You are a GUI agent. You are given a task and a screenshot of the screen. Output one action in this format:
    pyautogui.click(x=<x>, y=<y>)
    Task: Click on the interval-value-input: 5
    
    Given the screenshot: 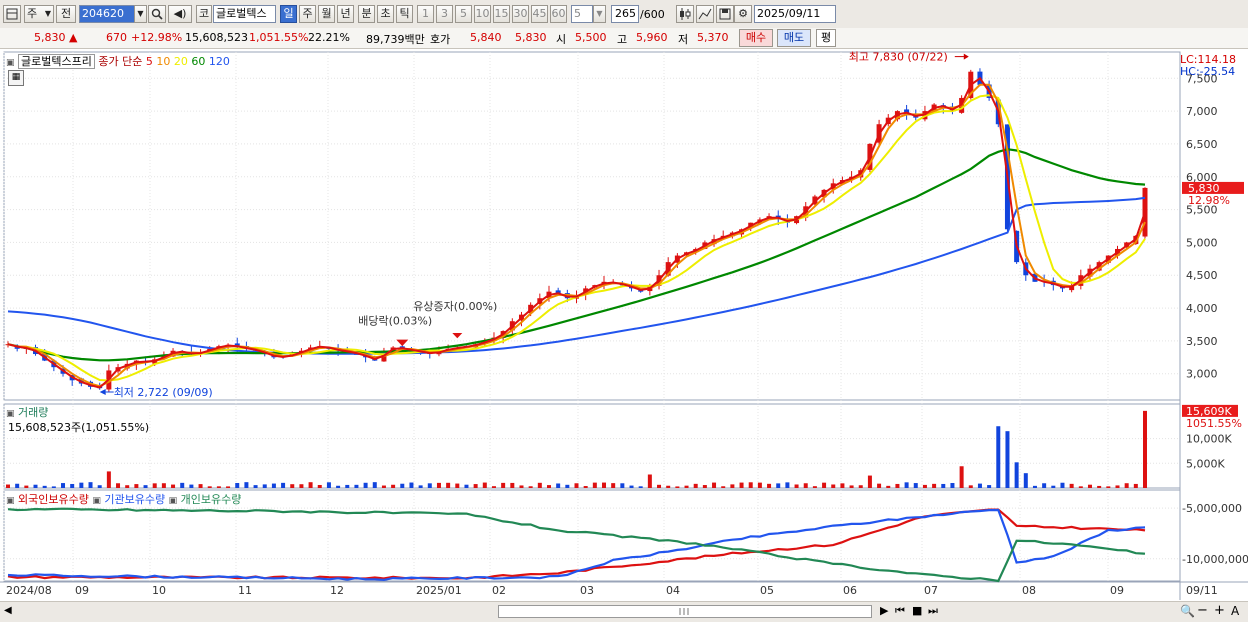 What is the action you would take?
    pyautogui.click(x=582, y=14)
    